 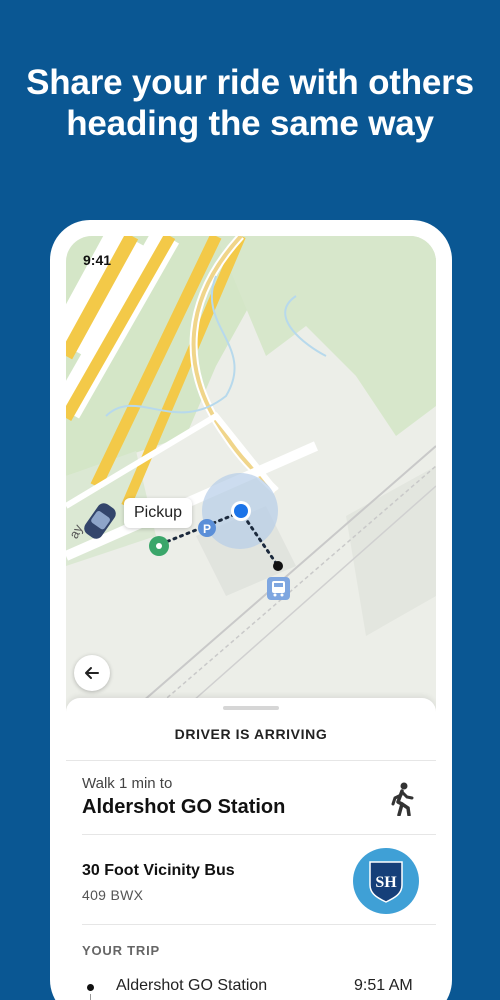 I want to click on headline-line-1: Share your ride with others, so click(x=250, y=82).